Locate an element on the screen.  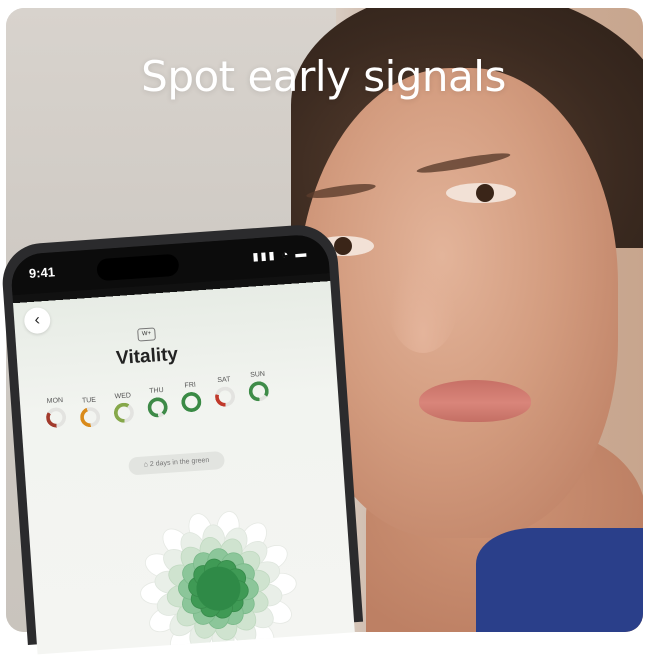
day-label: WED is located at coordinates (123, 396).